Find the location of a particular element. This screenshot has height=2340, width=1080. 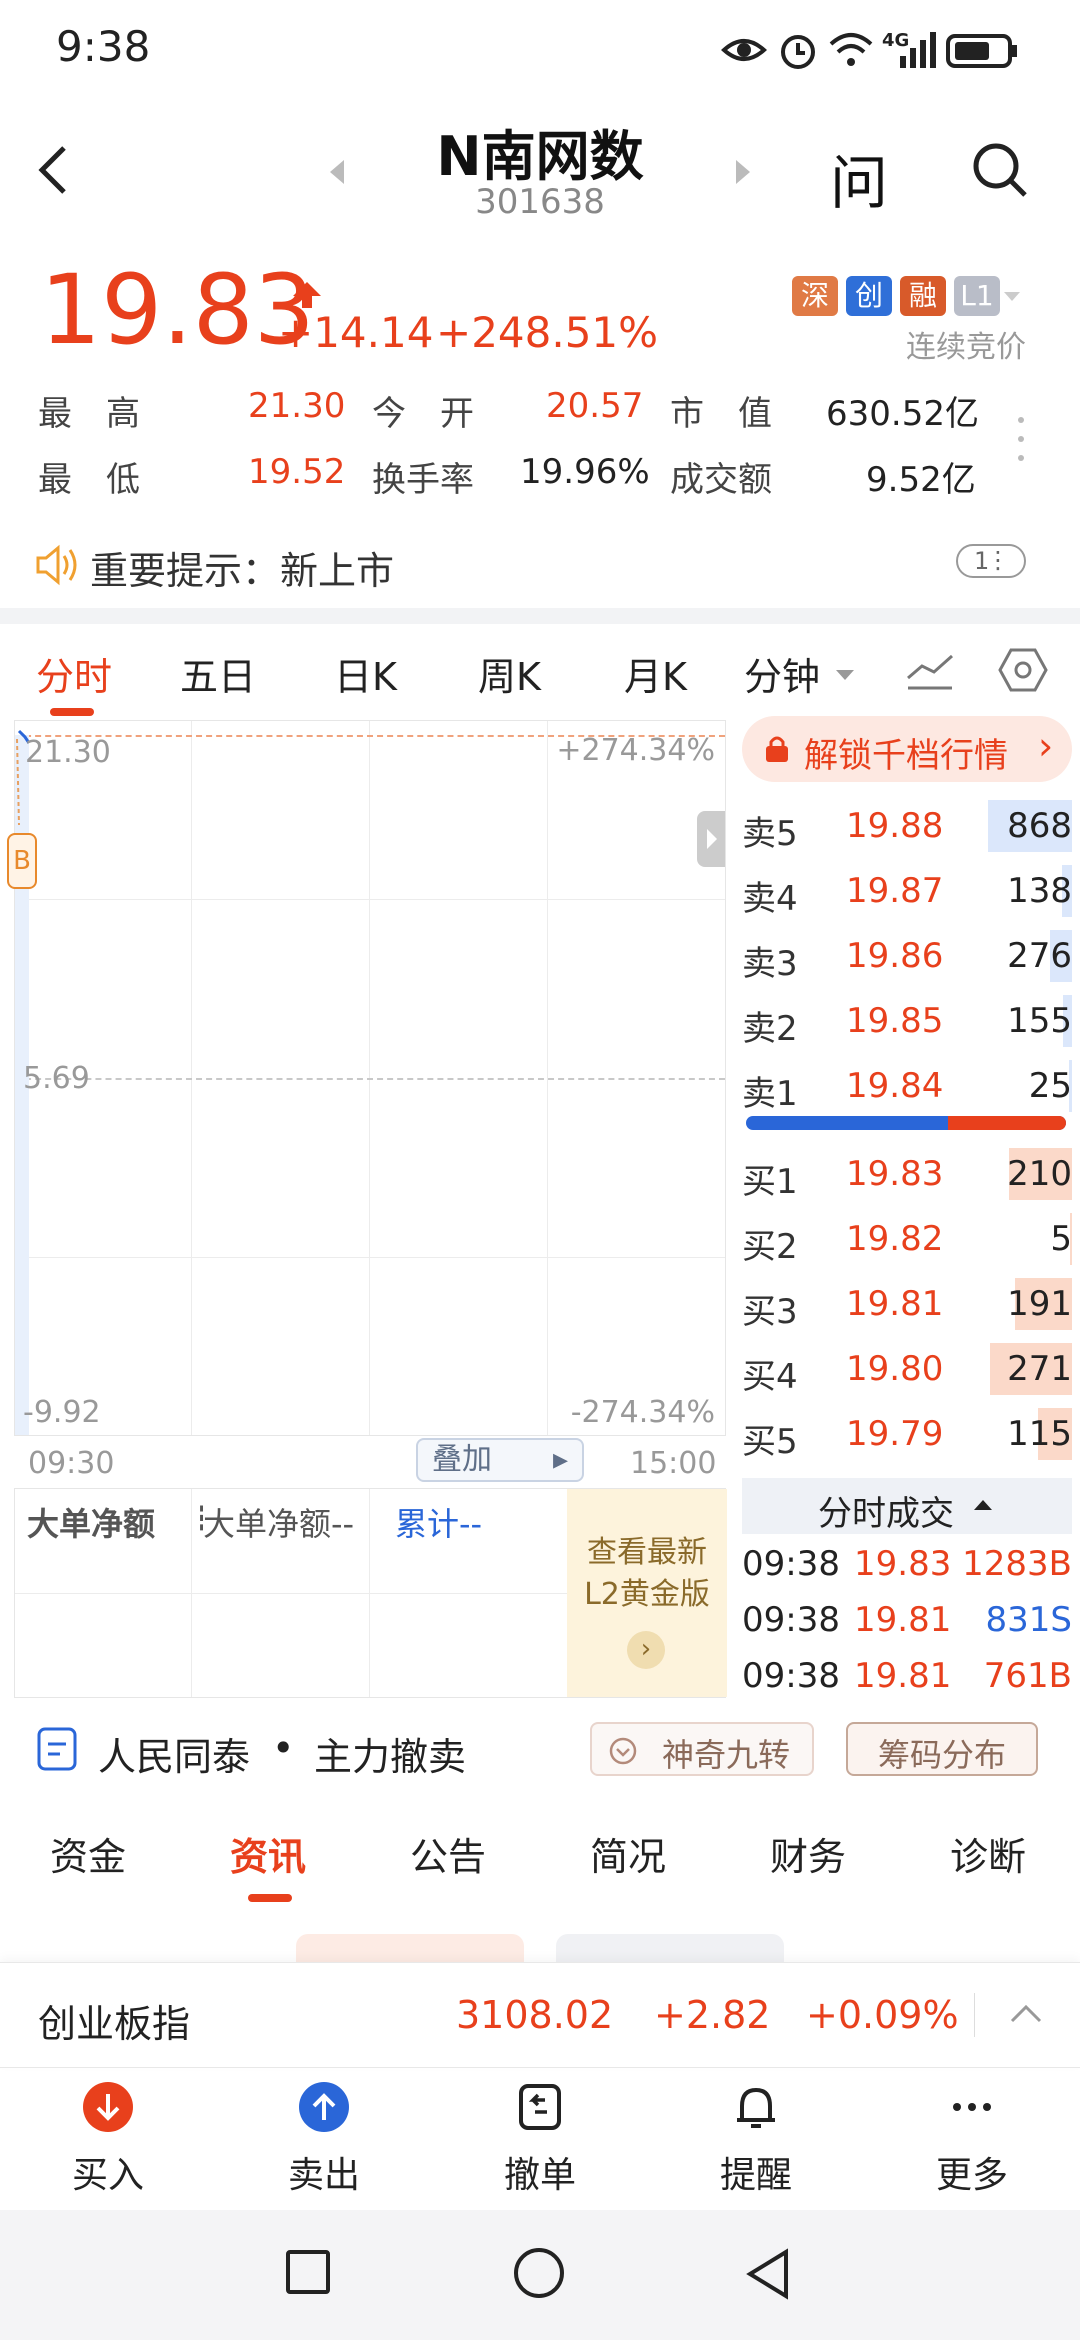

chart-settings-icon is located at coordinates (1023, 670).